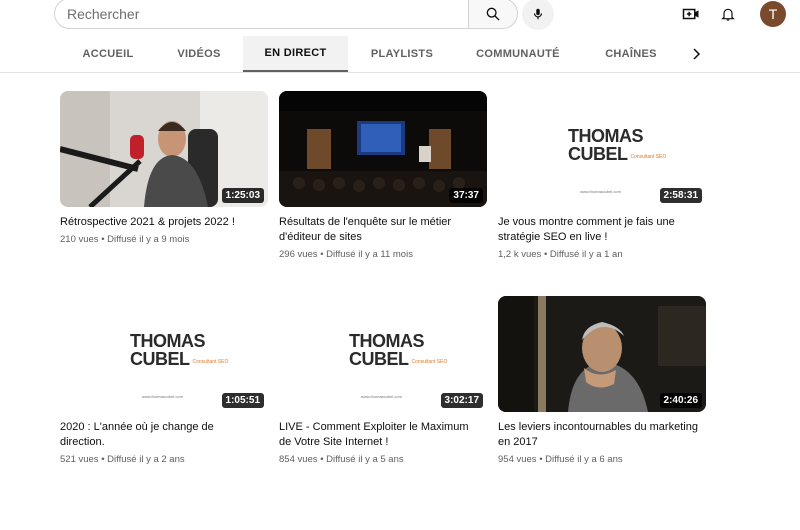 This screenshot has height=530, width=800. What do you see at coordinates (295, 54) in the screenshot?
I see `tab-en-direct: EN DIRECT` at bounding box center [295, 54].